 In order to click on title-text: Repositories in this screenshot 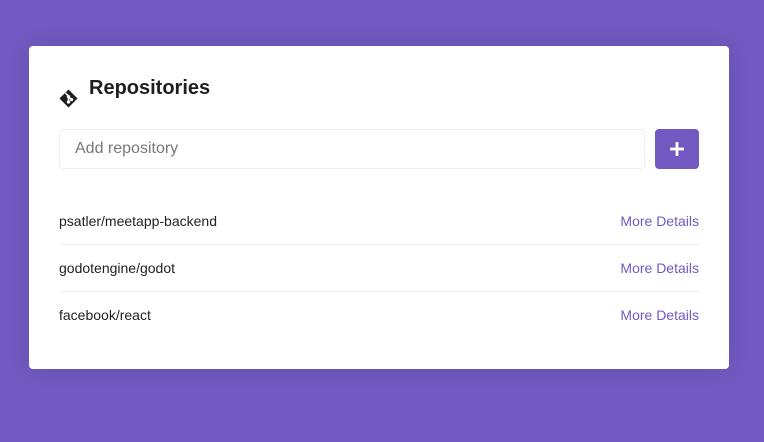, I will do `click(150, 87)`.